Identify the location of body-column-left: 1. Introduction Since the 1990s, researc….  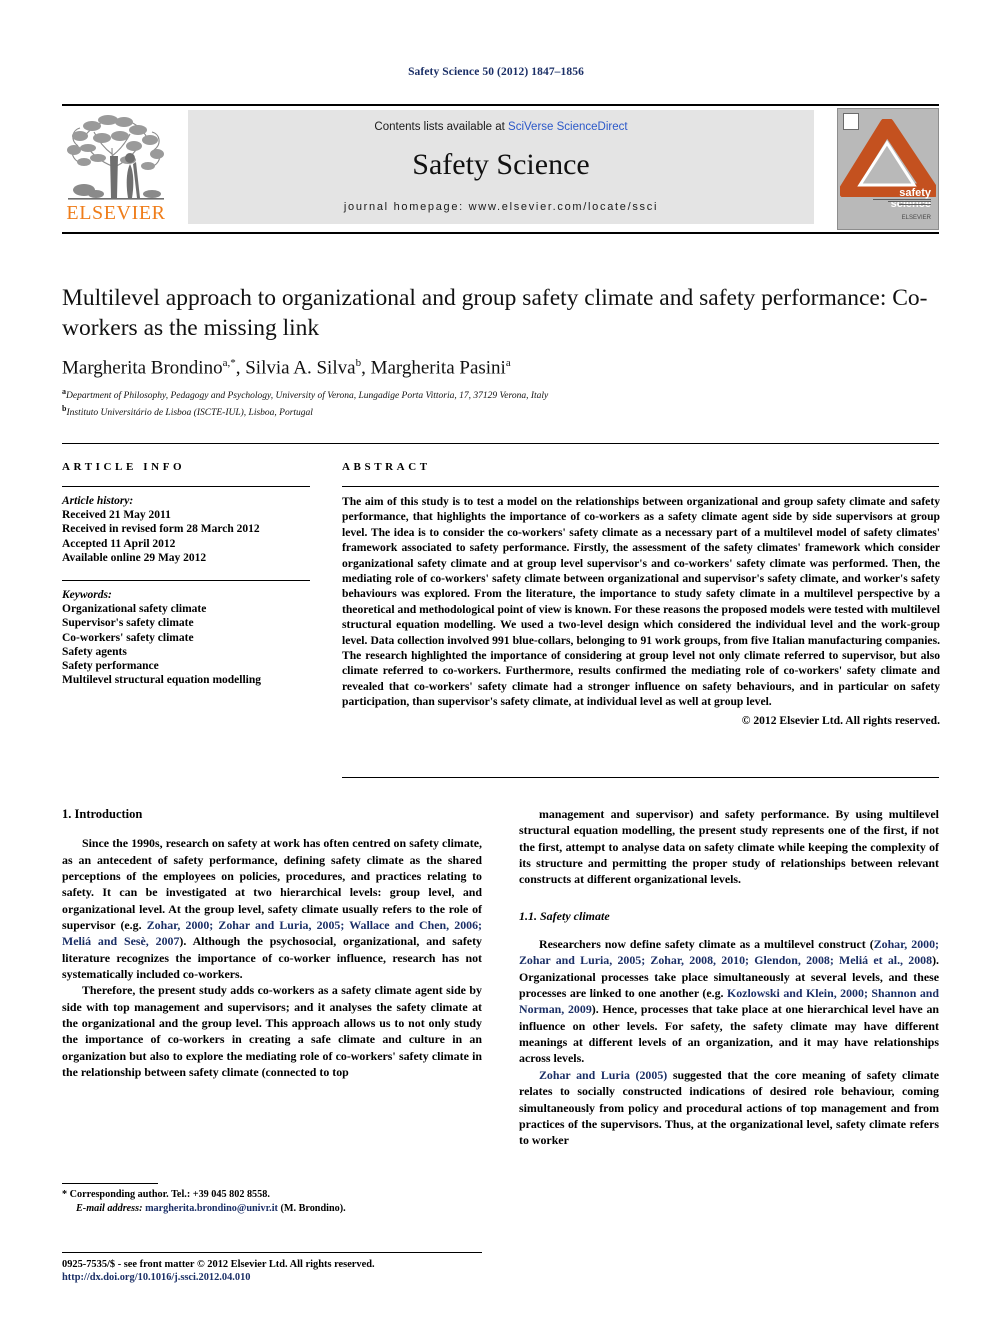
(272, 943).